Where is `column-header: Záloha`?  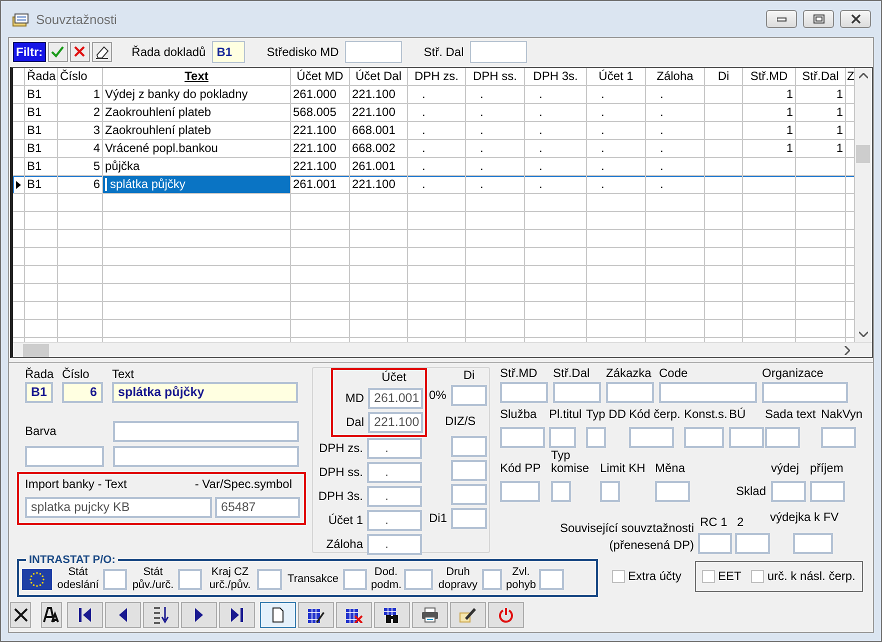 column-header: Záloha is located at coordinates (675, 77).